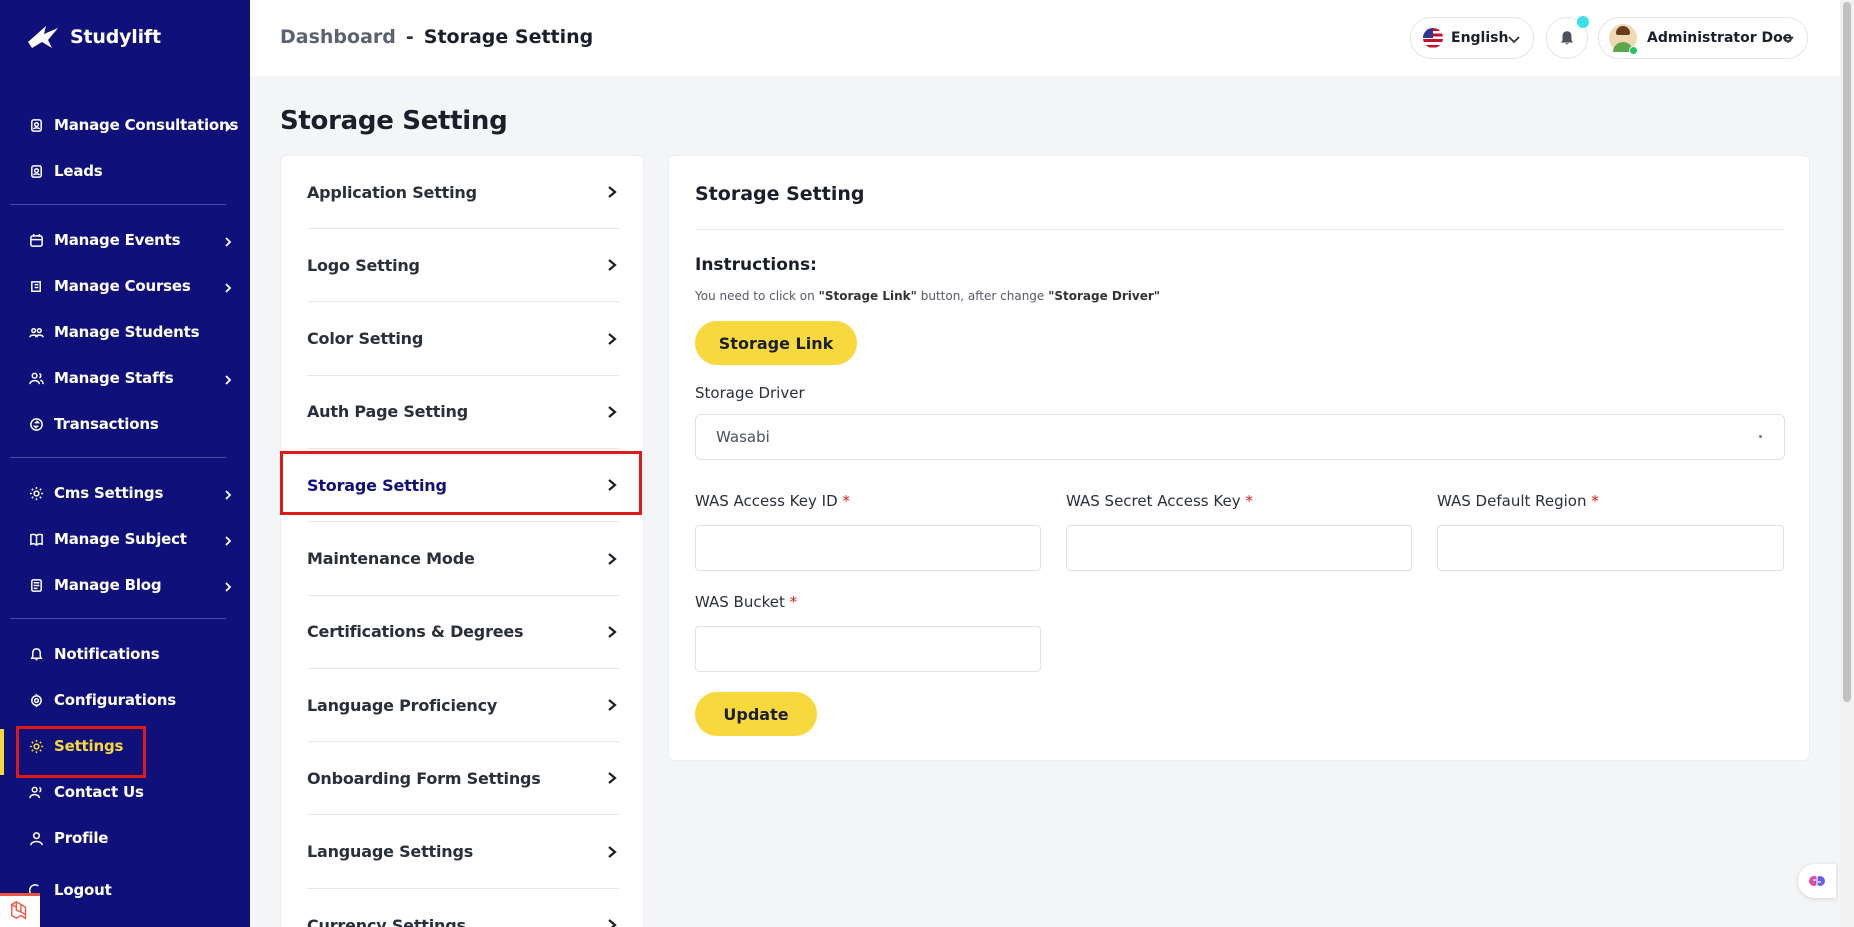 This screenshot has width=1854, height=927. What do you see at coordinates (36, 240) in the screenshot?
I see `calendar-icon` at bounding box center [36, 240].